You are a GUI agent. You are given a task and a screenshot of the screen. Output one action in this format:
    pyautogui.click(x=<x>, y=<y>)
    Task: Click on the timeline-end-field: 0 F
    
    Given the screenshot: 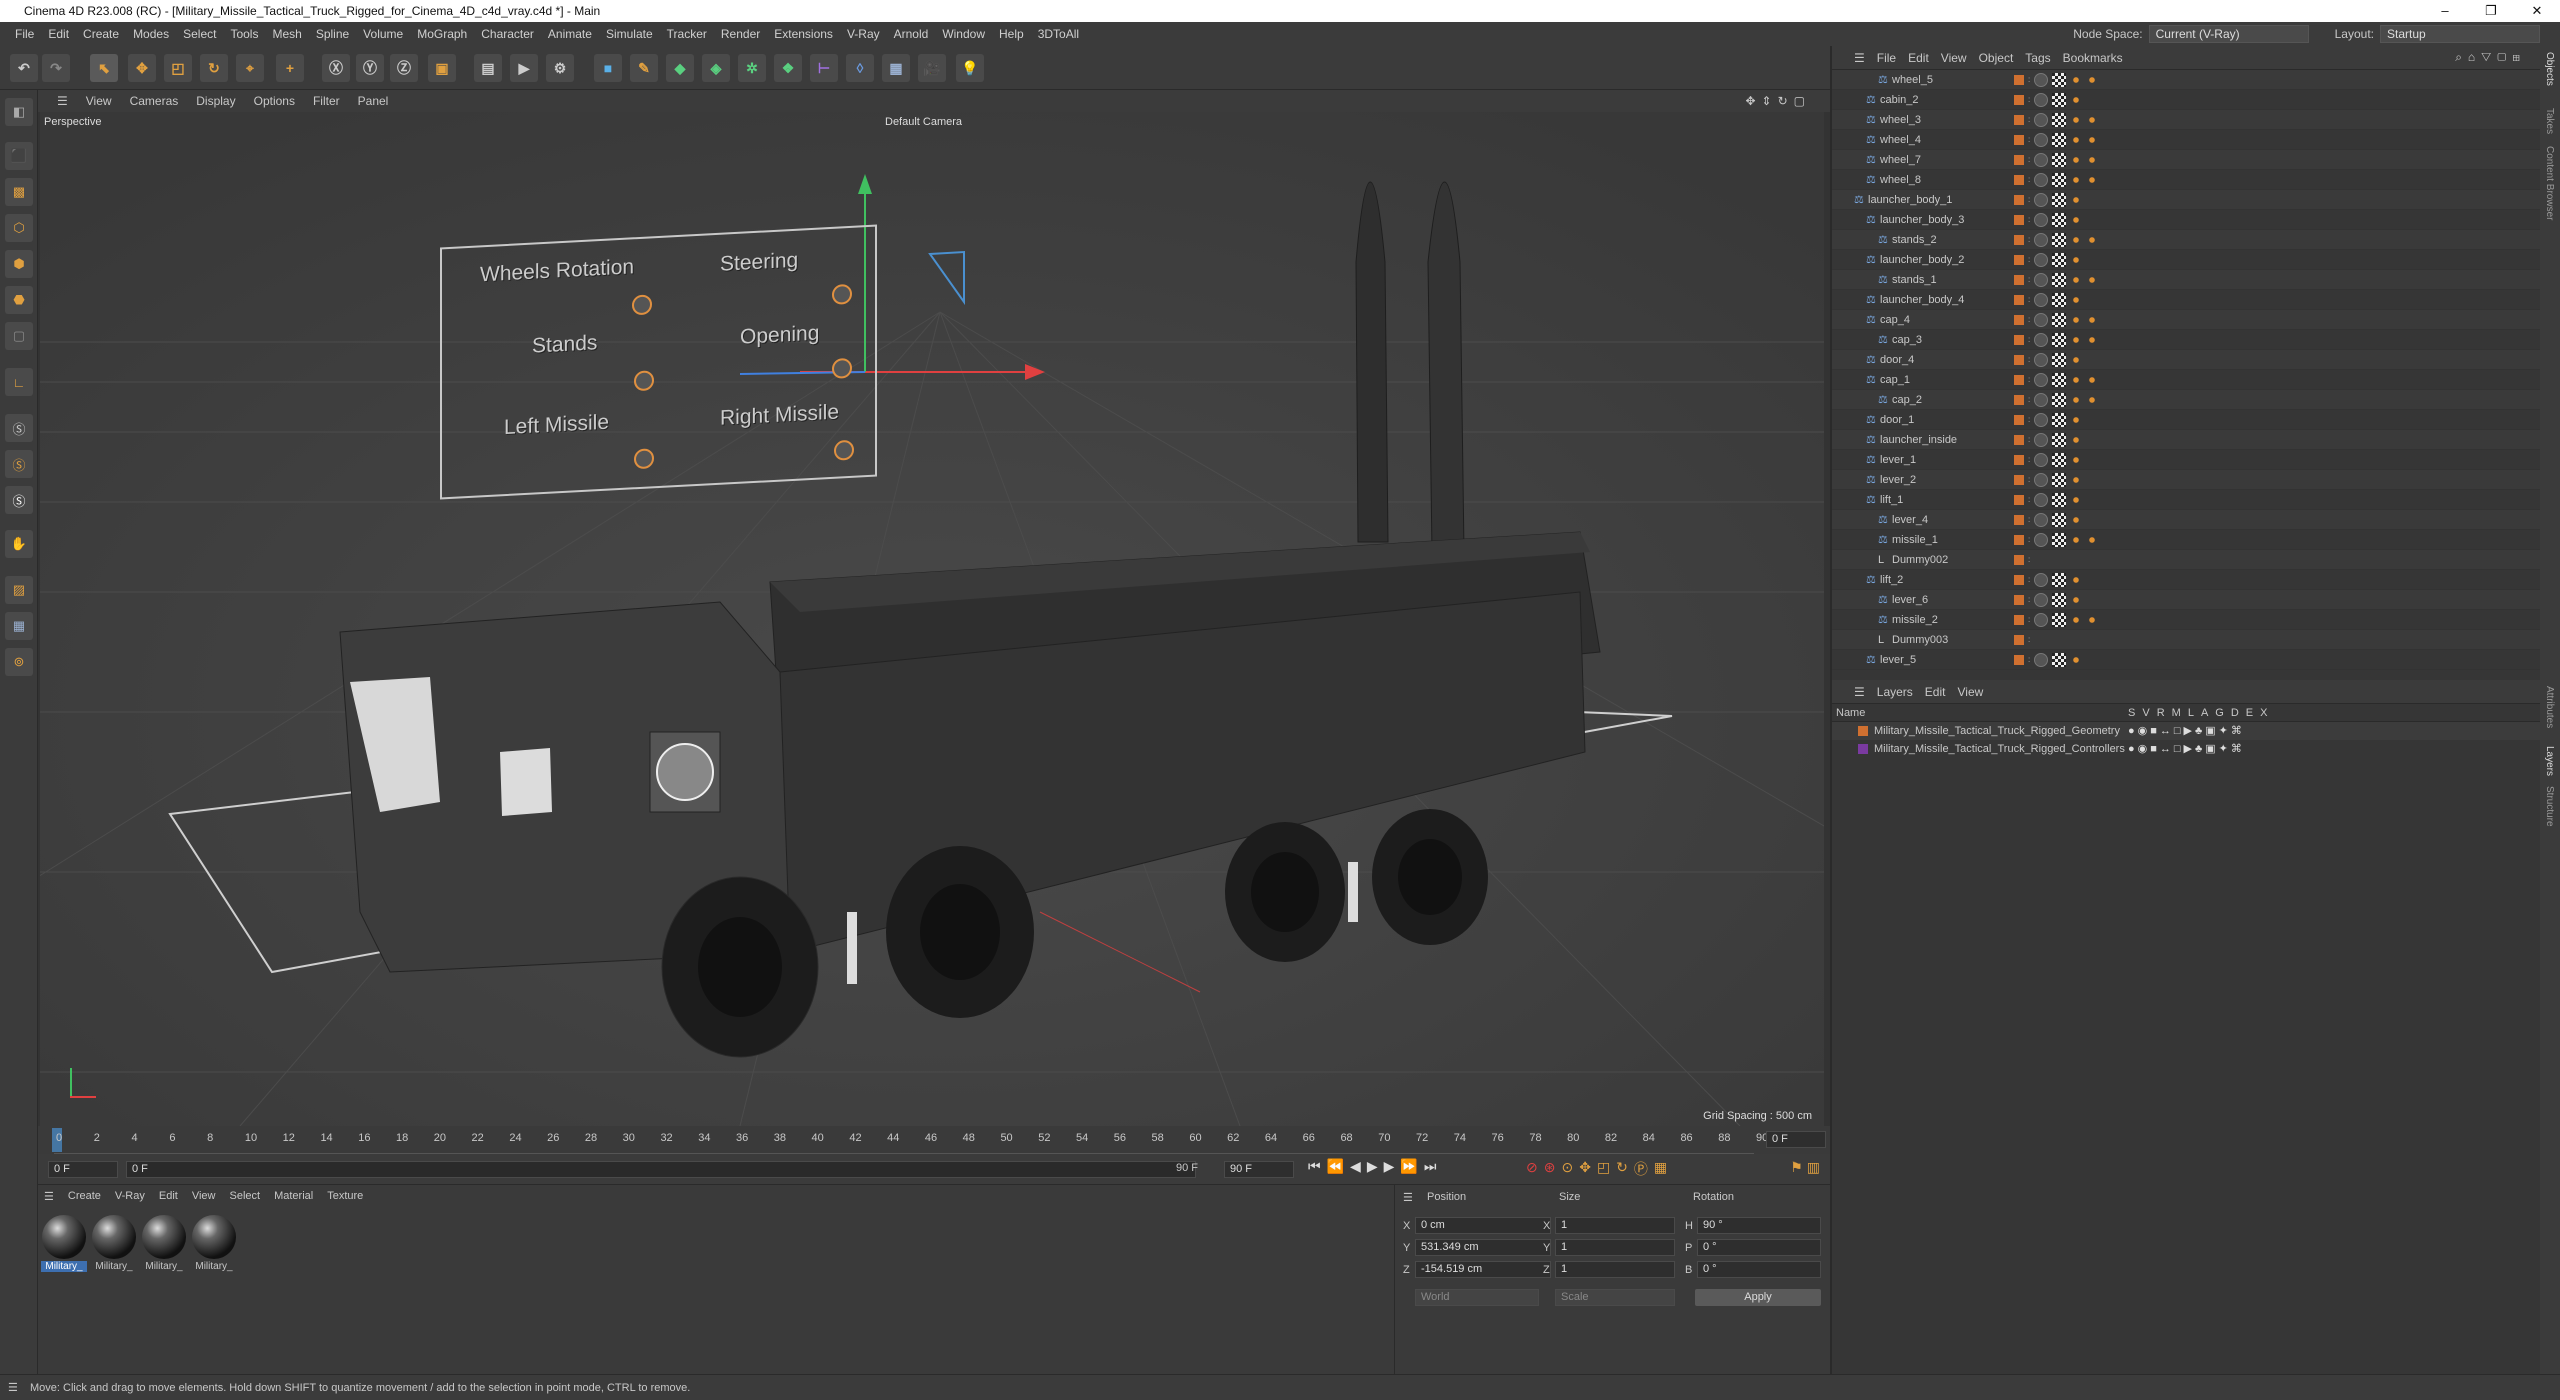 What is the action you would take?
    pyautogui.click(x=1796, y=1139)
    